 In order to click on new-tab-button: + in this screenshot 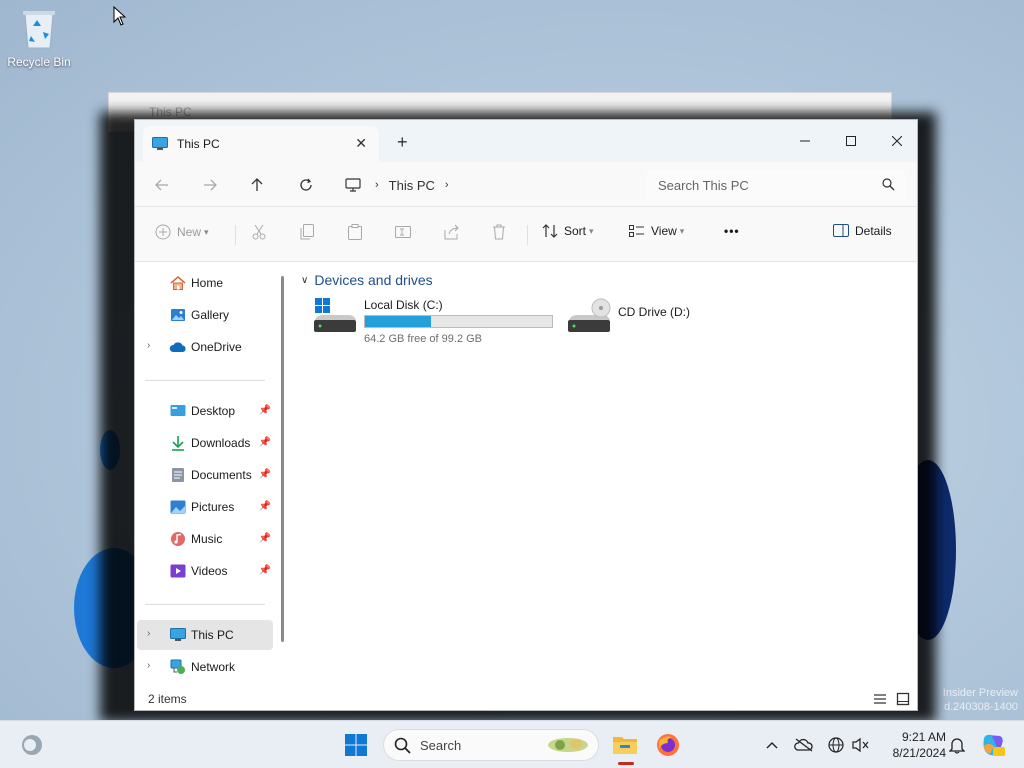, I will do `click(402, 142)`.